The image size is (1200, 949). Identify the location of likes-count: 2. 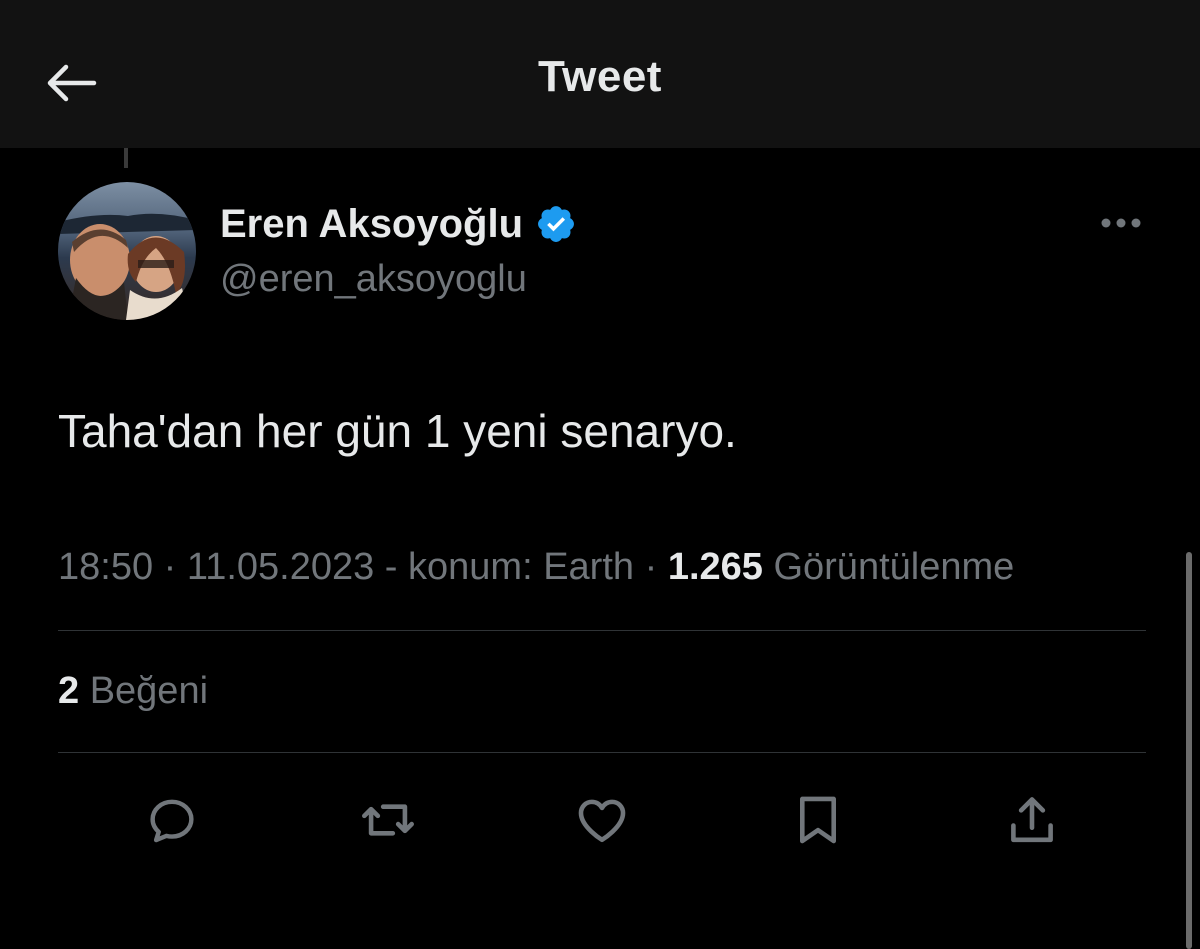
(69, 691).